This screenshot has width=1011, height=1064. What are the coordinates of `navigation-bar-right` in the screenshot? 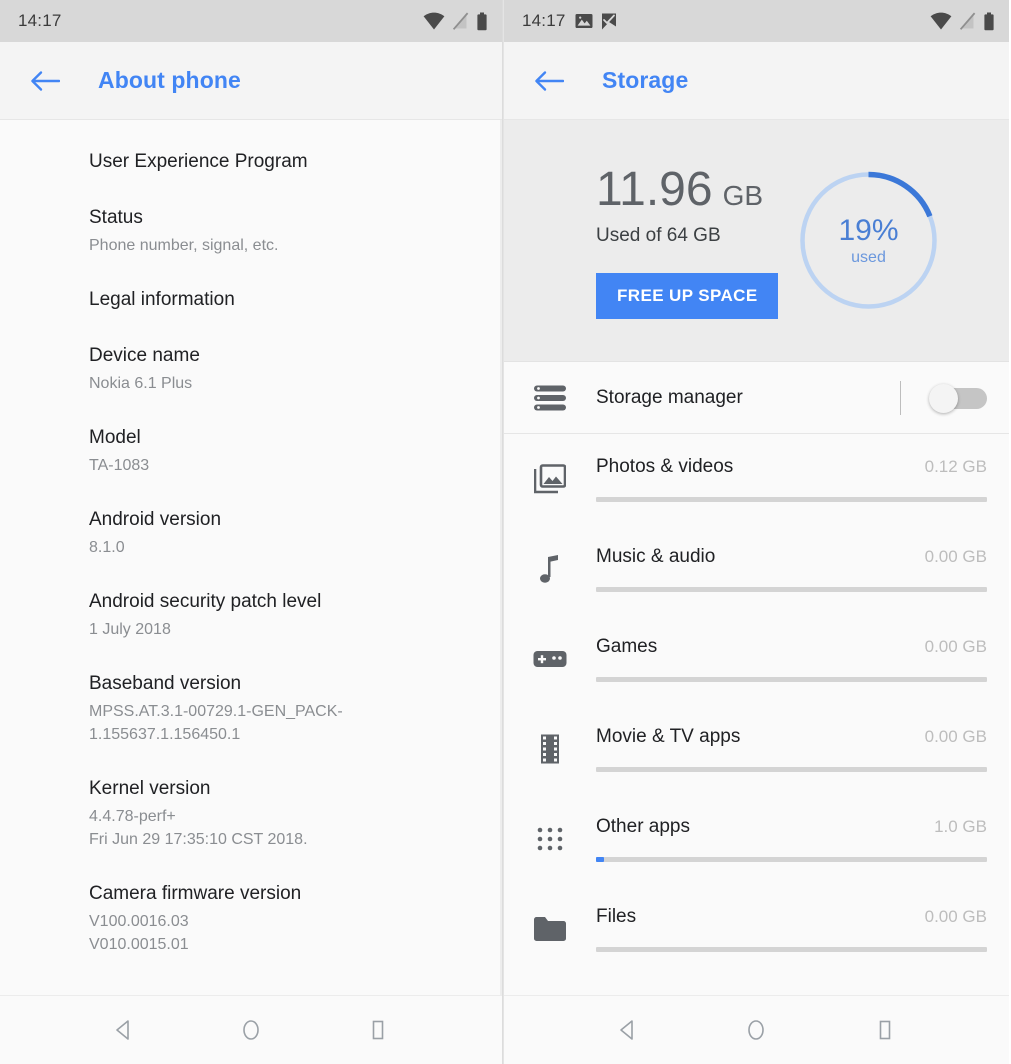 It's located at (756, 1029).